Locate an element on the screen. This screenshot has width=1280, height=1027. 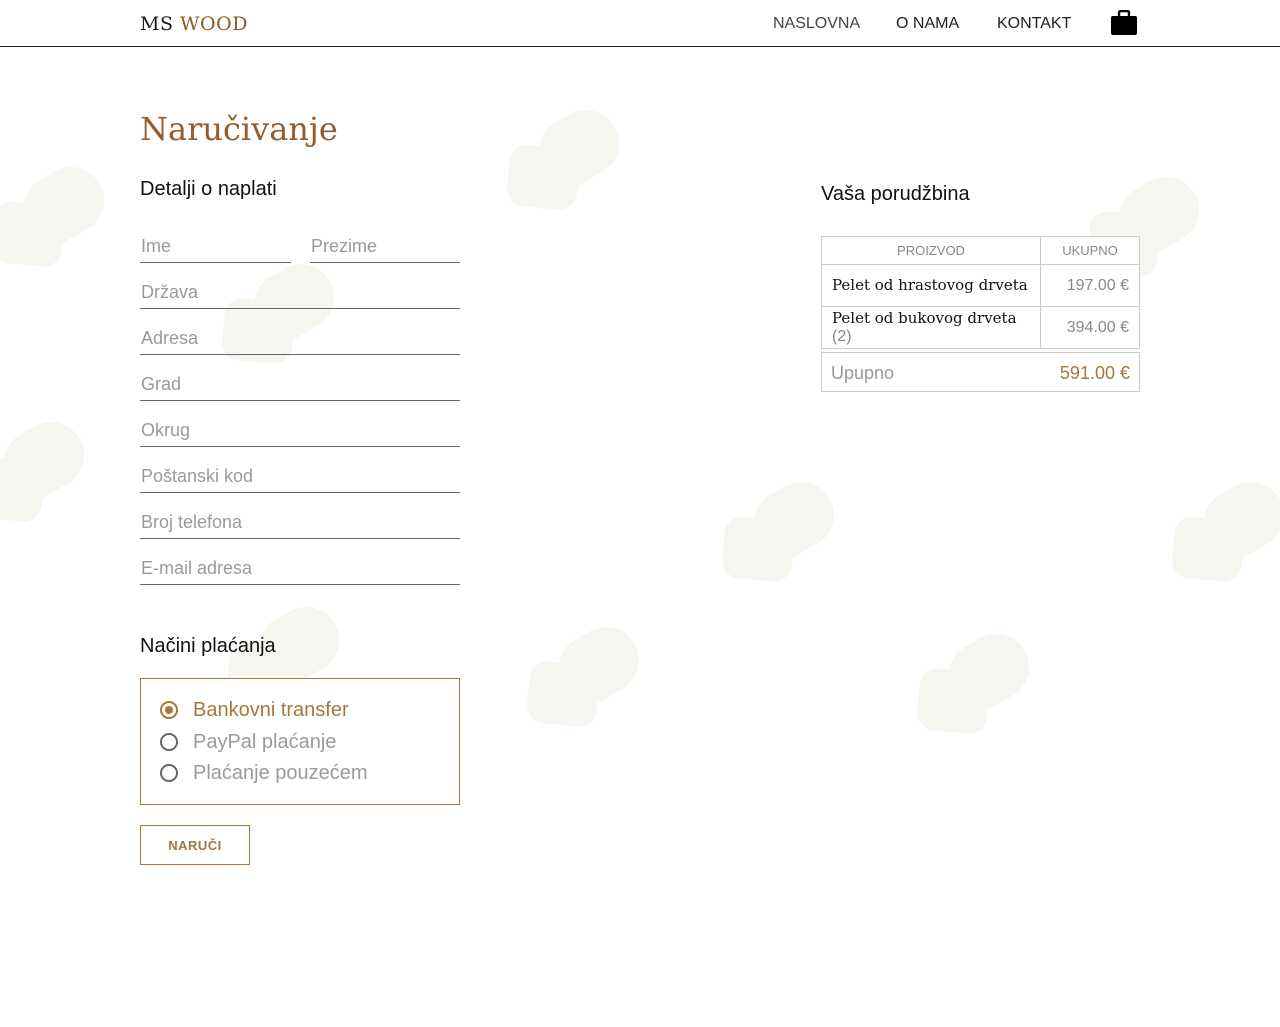
shopping-bag-icon is located at coordinates (1124, 23).